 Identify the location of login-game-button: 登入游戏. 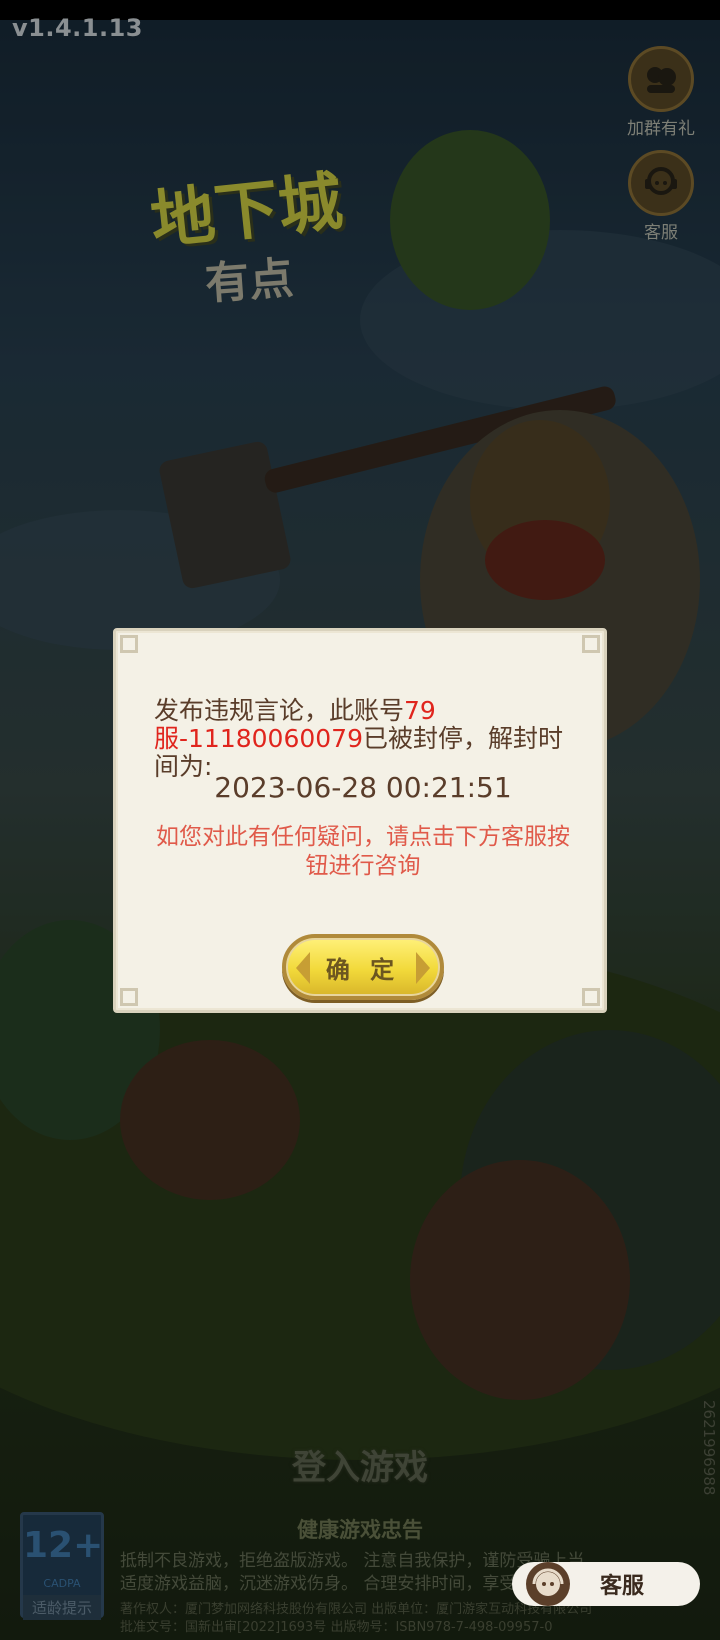
(360, 1464).